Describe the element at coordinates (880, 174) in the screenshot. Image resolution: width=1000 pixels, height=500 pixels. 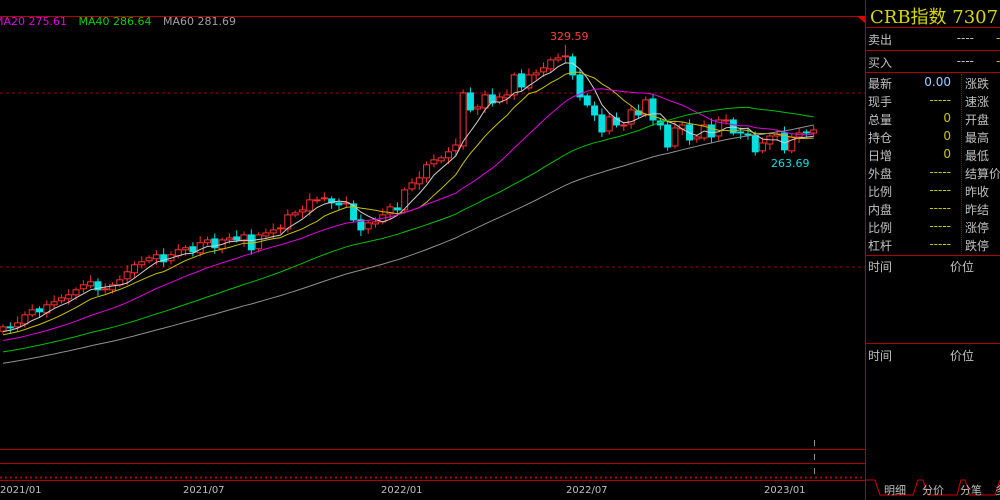
I see `field-label: 外盘` at that location.